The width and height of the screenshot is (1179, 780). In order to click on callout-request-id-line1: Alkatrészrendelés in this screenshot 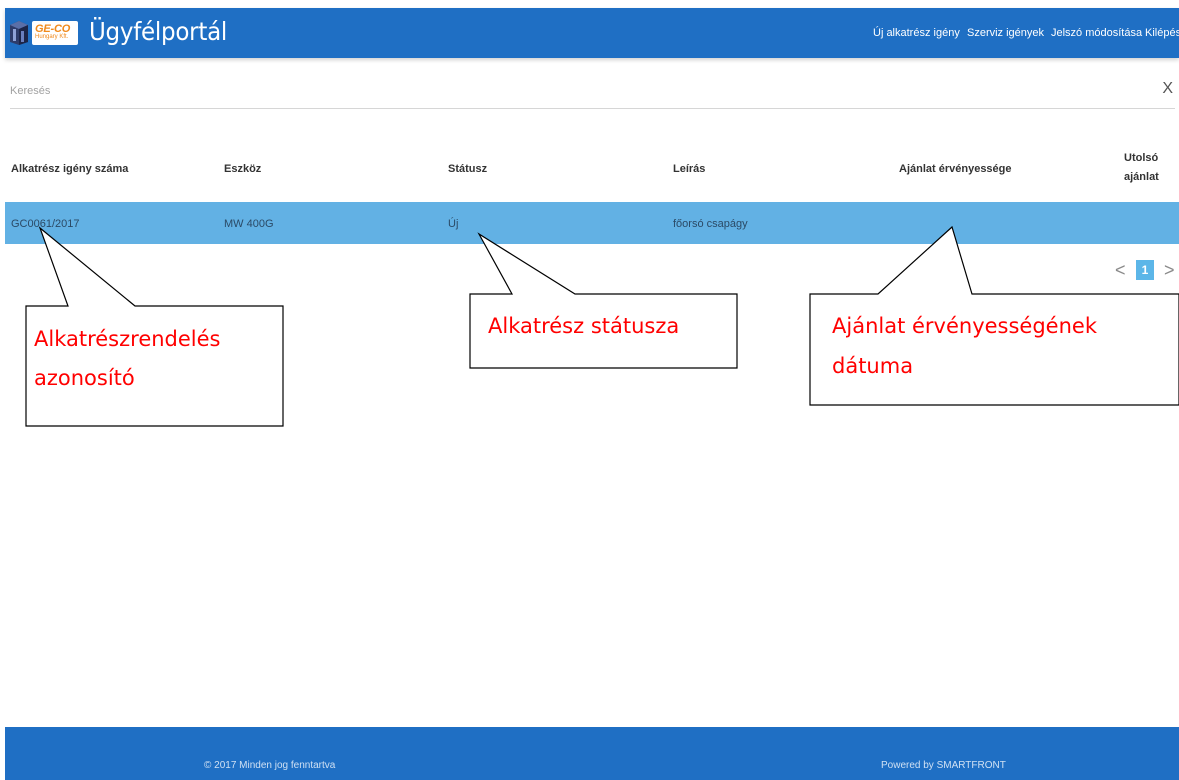, I will do `click(127, 339)`.